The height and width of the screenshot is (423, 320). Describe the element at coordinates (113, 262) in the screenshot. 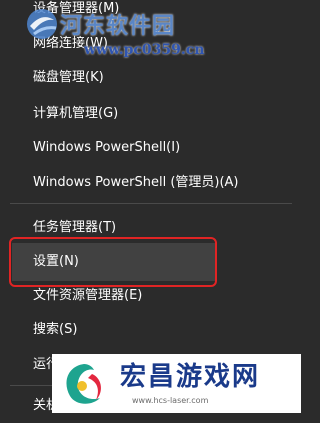

I see `menu-item-settings: 设置(N)` at that location.